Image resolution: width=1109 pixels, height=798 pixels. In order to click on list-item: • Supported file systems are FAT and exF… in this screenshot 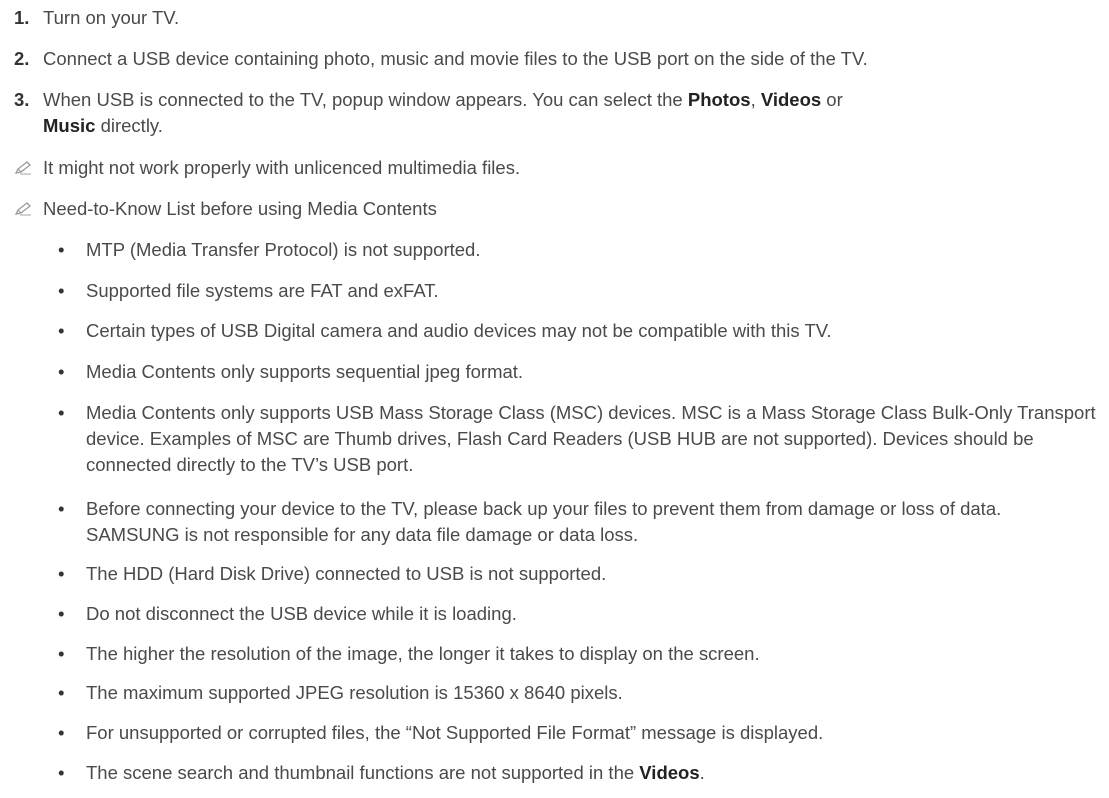, I will do `click(577, 291)`.